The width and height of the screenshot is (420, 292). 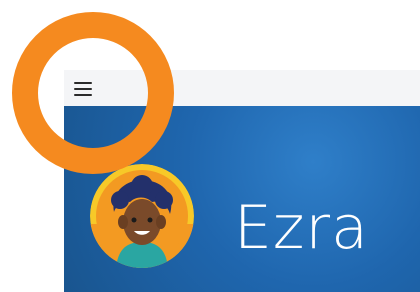 I want to click on child-avatar-icon, so click(x=142, y=216).